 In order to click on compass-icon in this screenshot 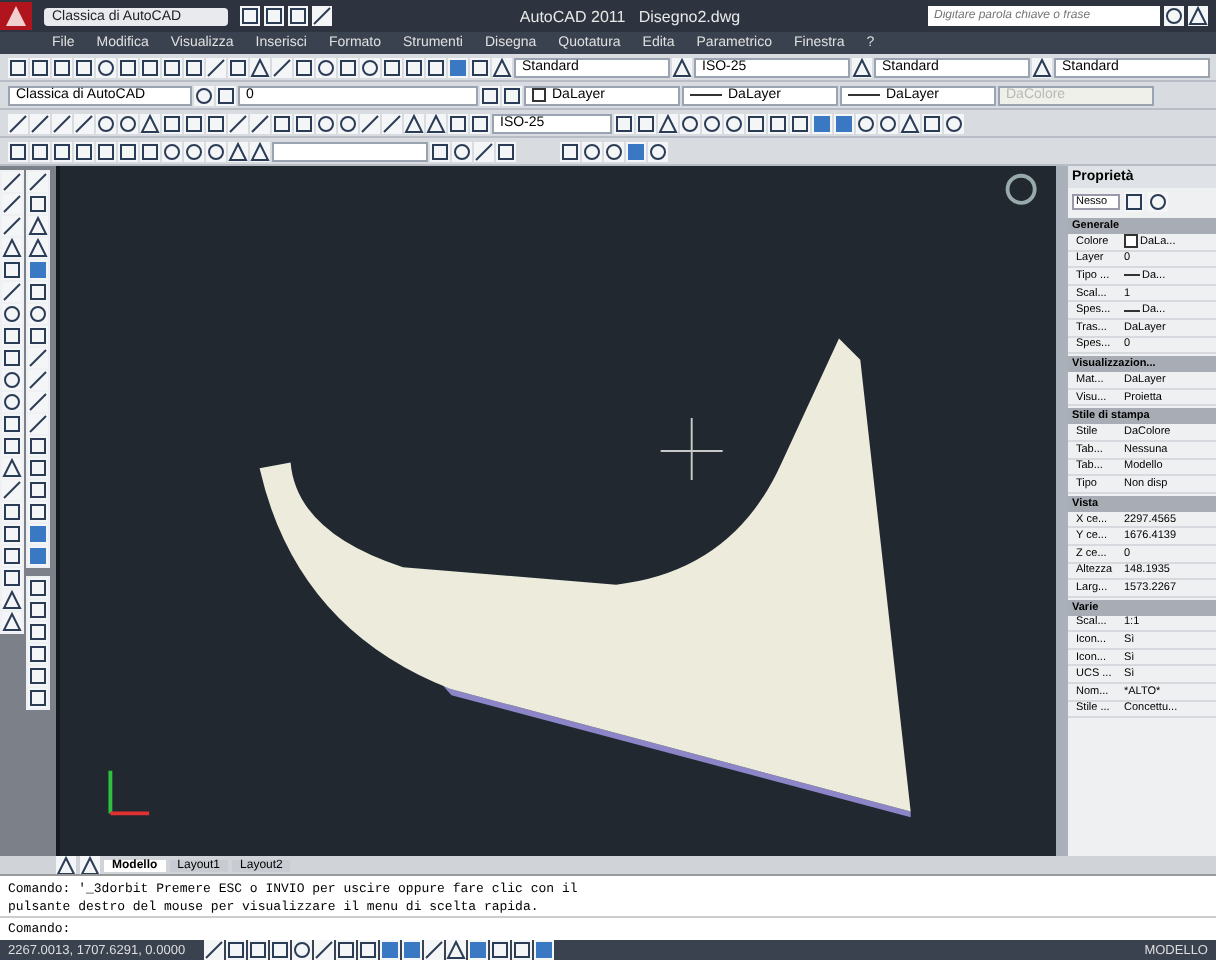, I will do `click(1021, 189)`.